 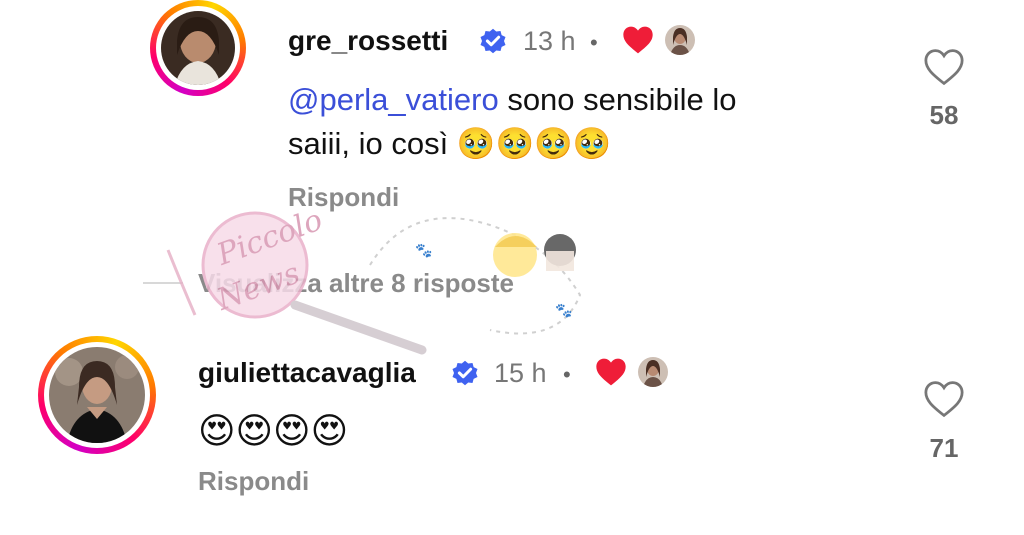 What do you see at coordinates (356, 283) in the screenshot?
I see `view-more-replies-button: Visualizza altre 8 risposte` at bounding box center [356, 283].